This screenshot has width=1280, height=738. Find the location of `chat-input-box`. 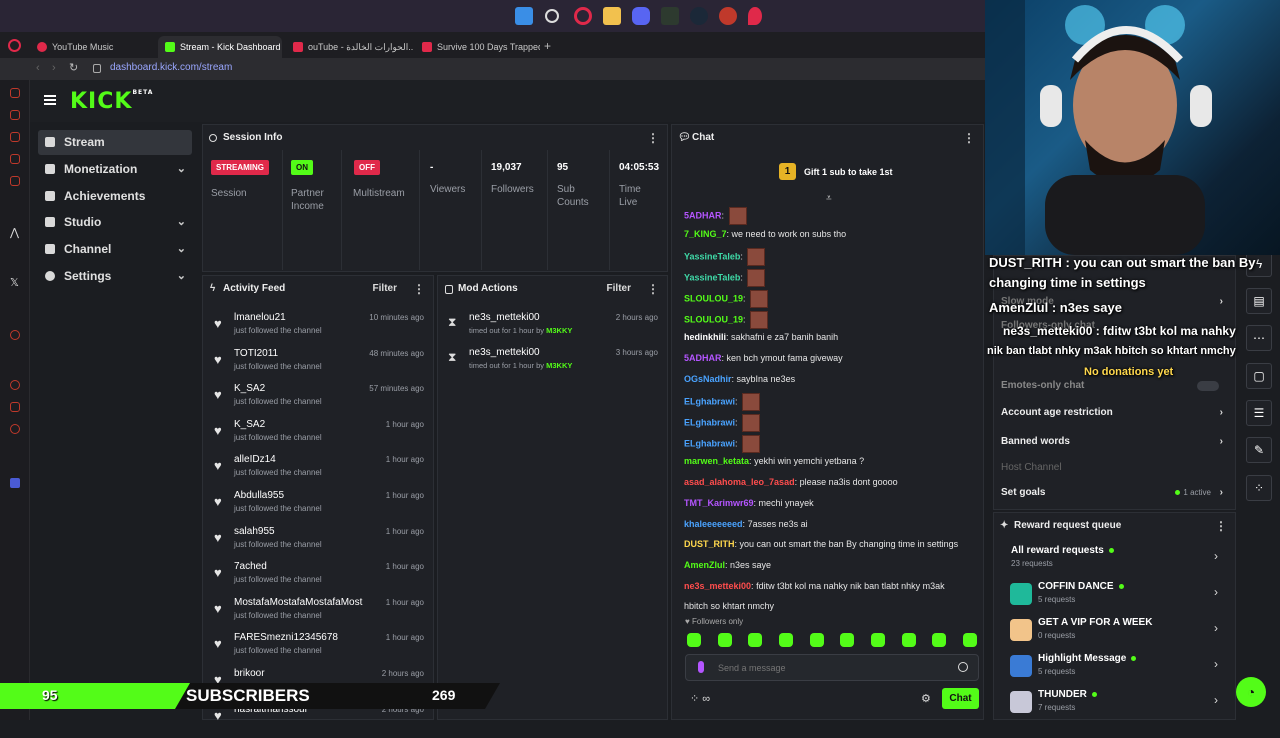

chat-input-box is located at coordinates (832, 667).